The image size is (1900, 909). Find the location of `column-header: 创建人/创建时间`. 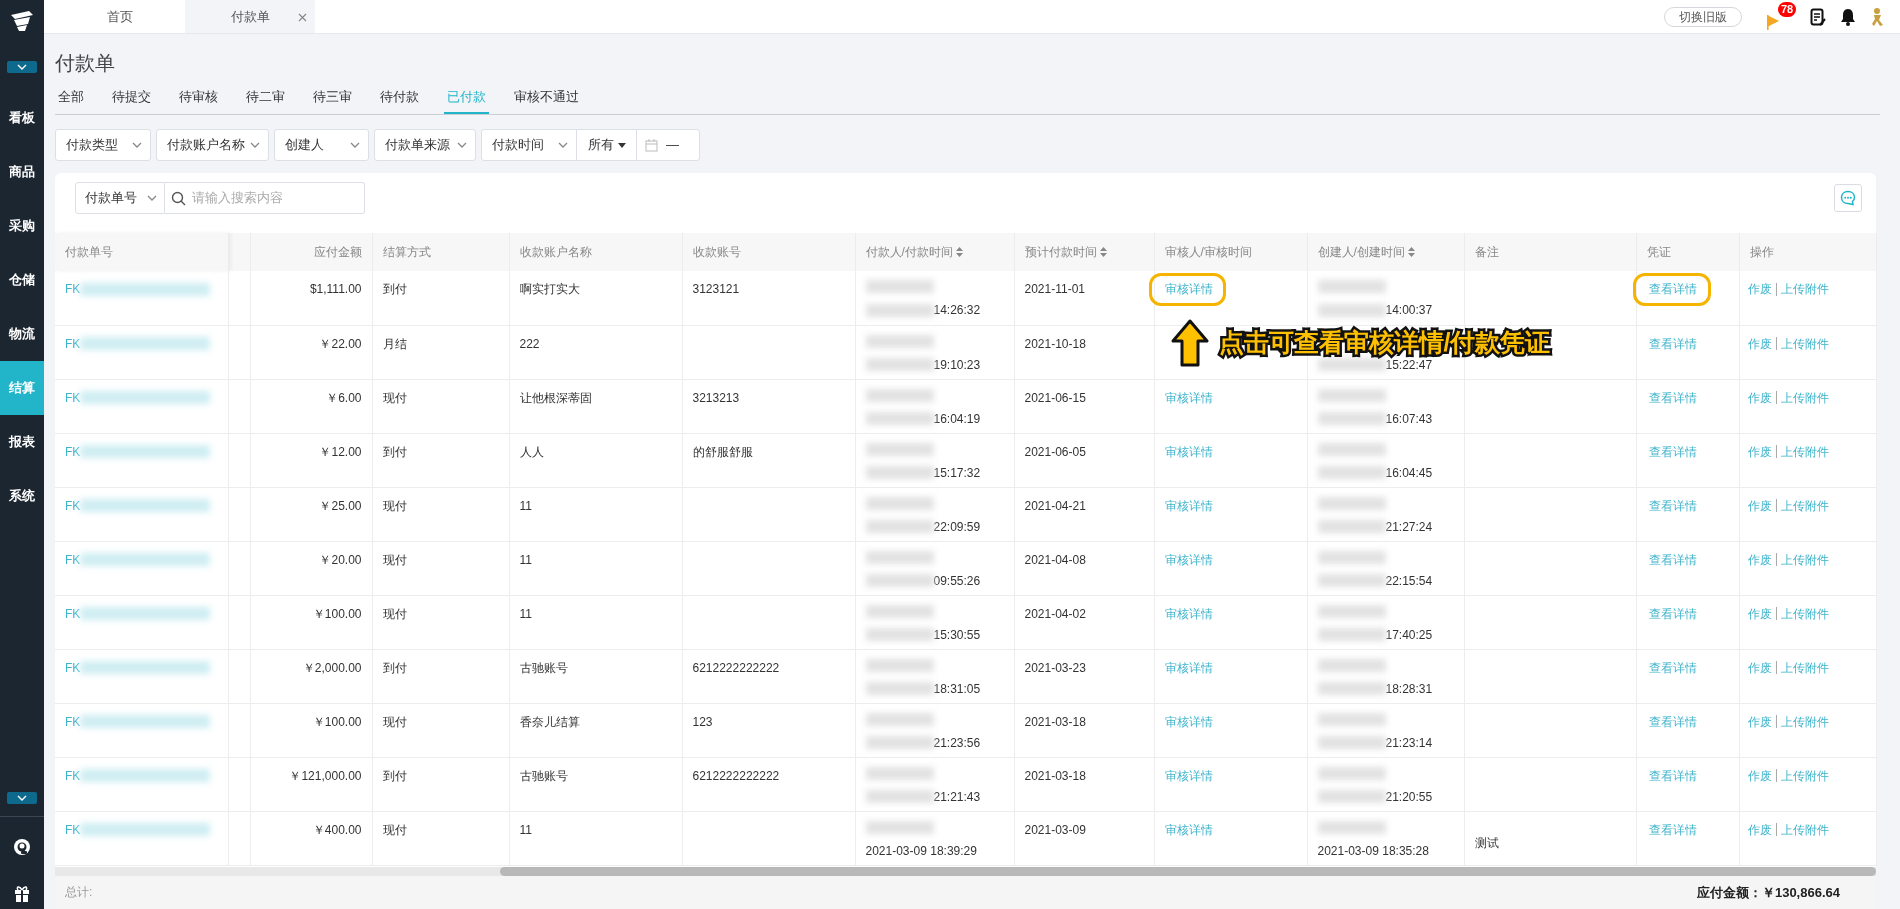

column-header: 创建人/创建时间 is located at coordinates (1366, 252).